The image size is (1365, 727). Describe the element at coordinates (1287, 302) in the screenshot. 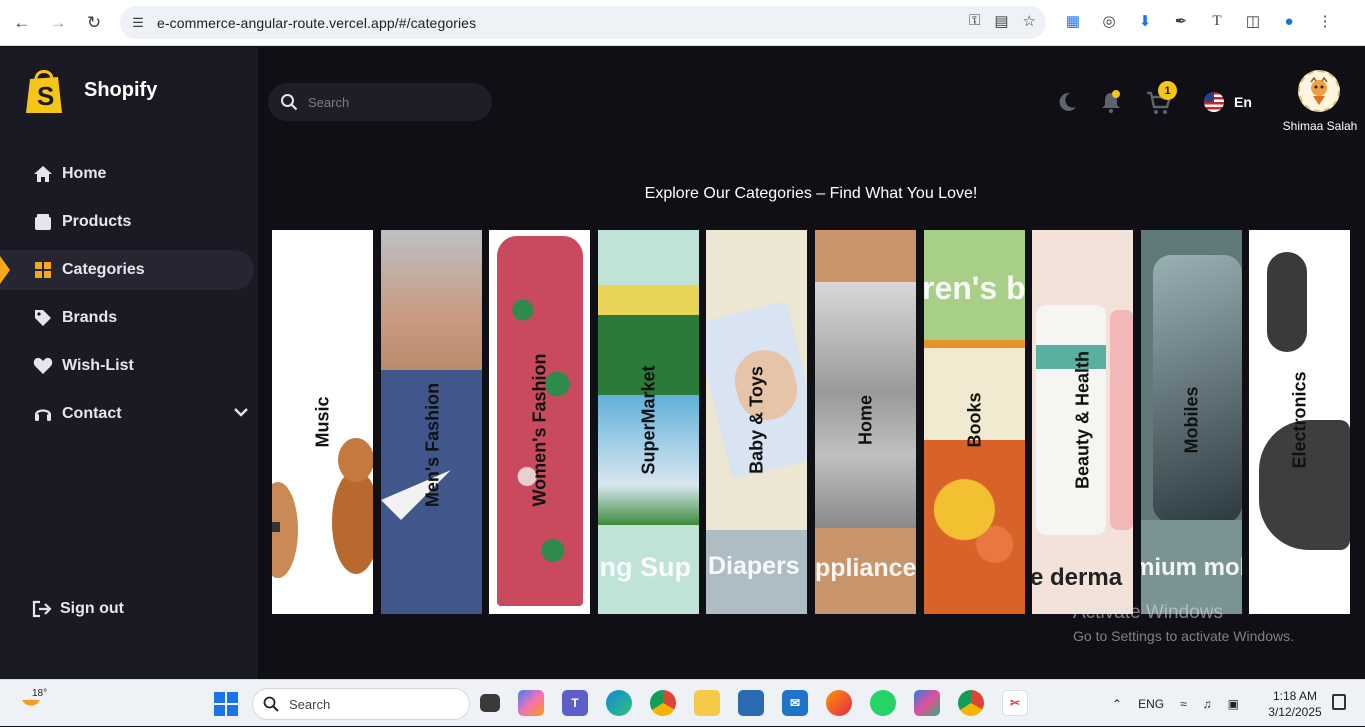

I see `earbud-image` at that location.